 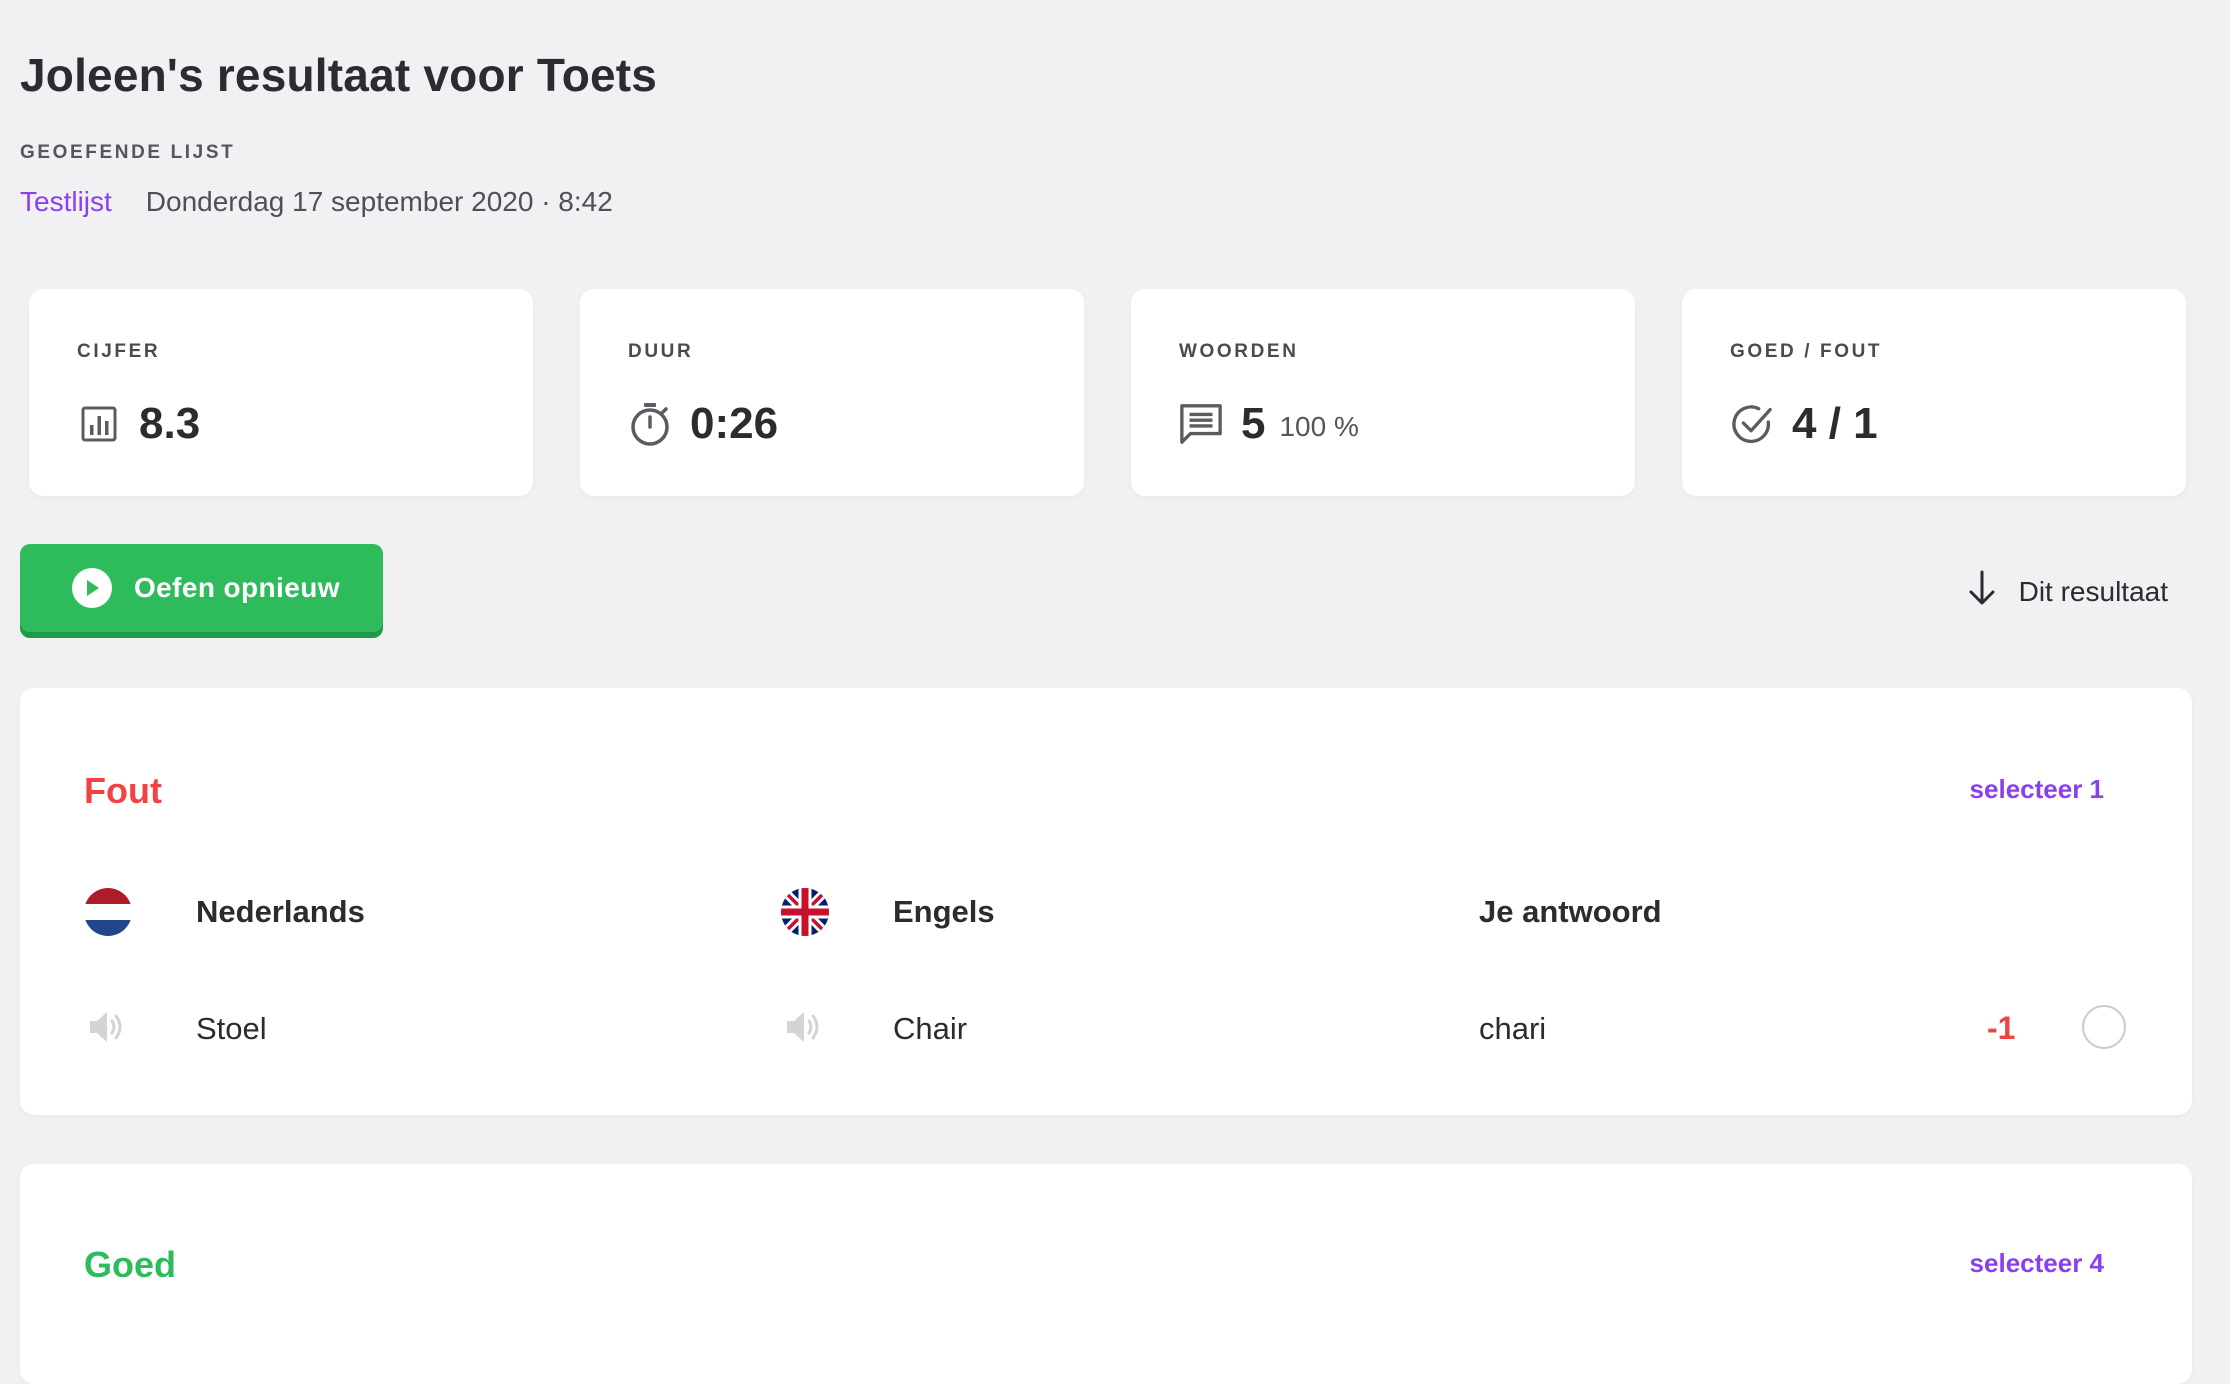 What do you see at coordinates (138, 424) in the screenshot?
I see `stat-value-row: 8.3` at bounding box center [138, 424].